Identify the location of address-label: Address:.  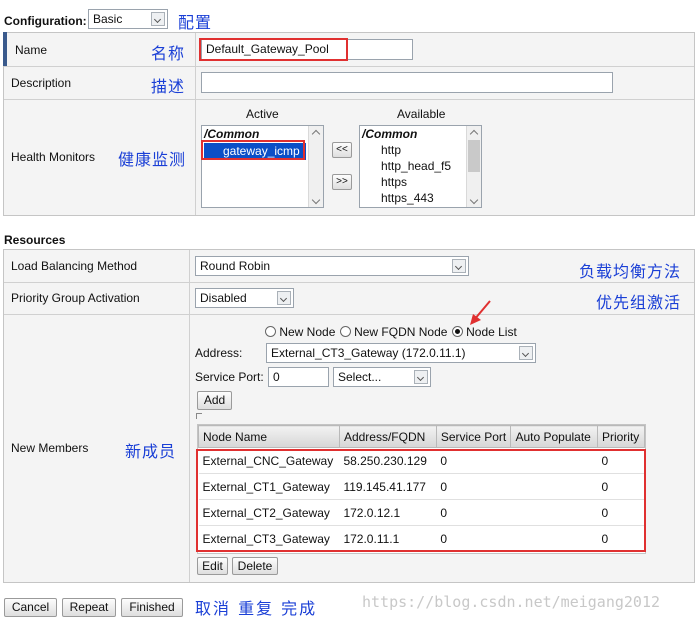
(219, 353).